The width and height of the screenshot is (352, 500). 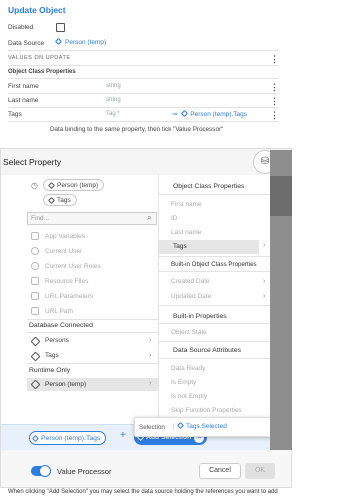 What do you see at coordinates (35, 266) in the screenshot?
I see `roles-icon` at bounding box center [35, 266].